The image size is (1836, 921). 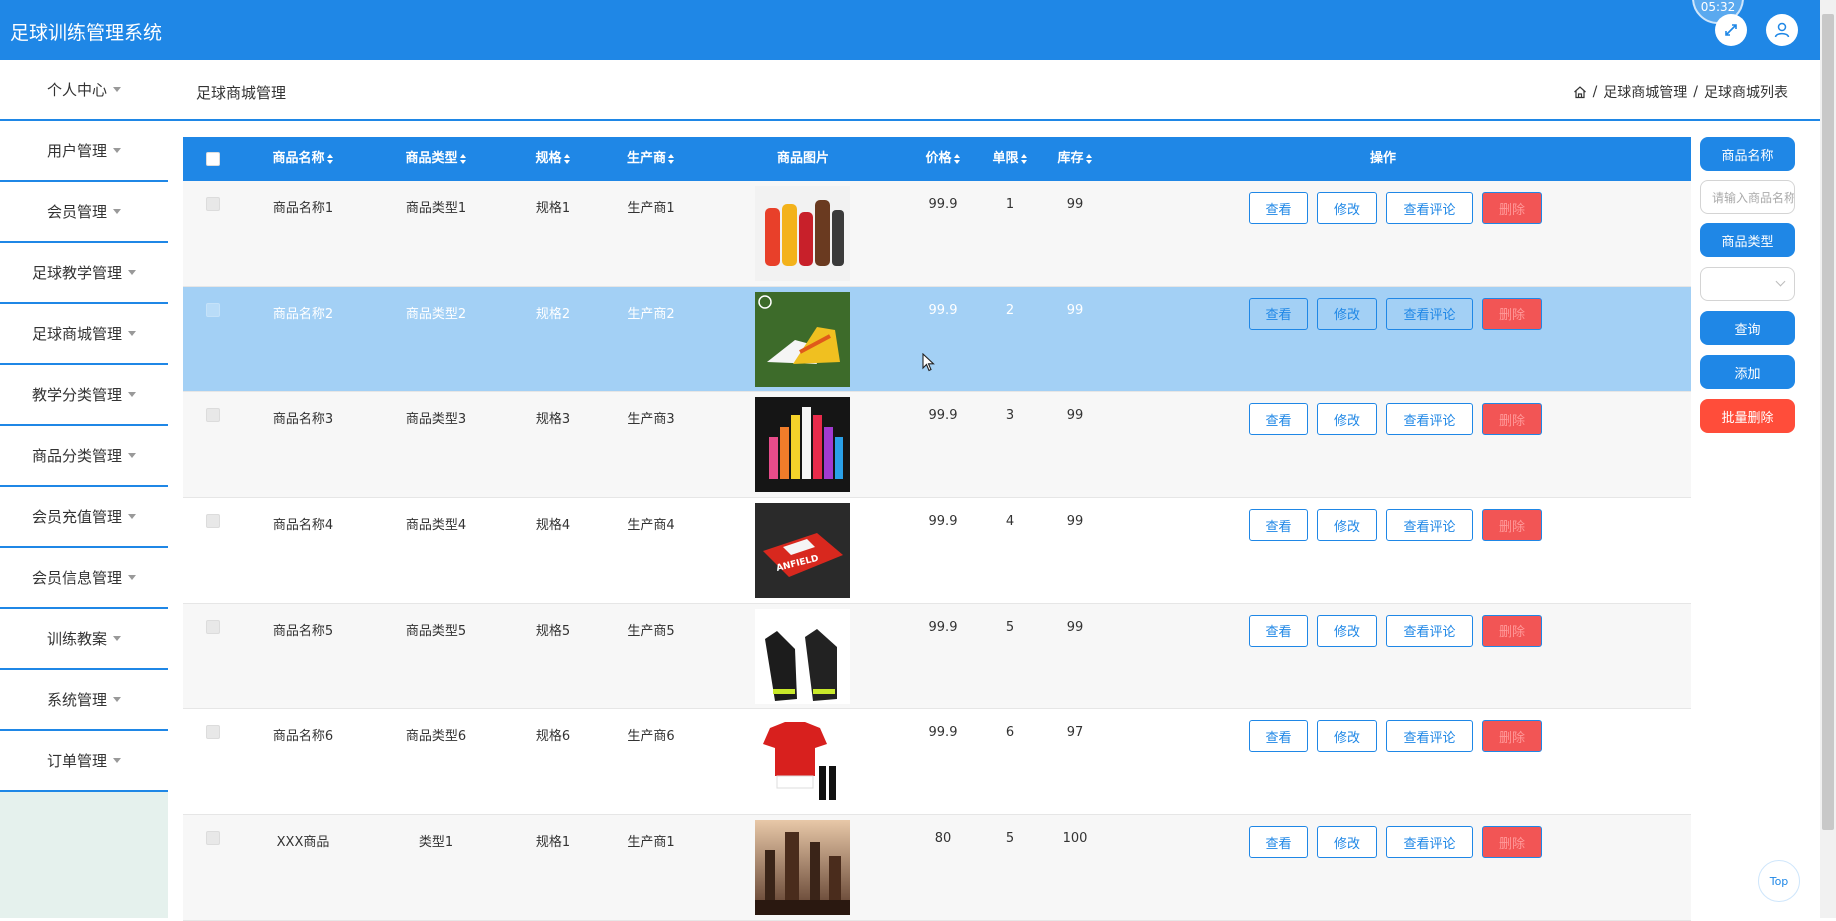 I want to click on product-image-anfield-box: ANFIELD, so click(x=802, y=551).